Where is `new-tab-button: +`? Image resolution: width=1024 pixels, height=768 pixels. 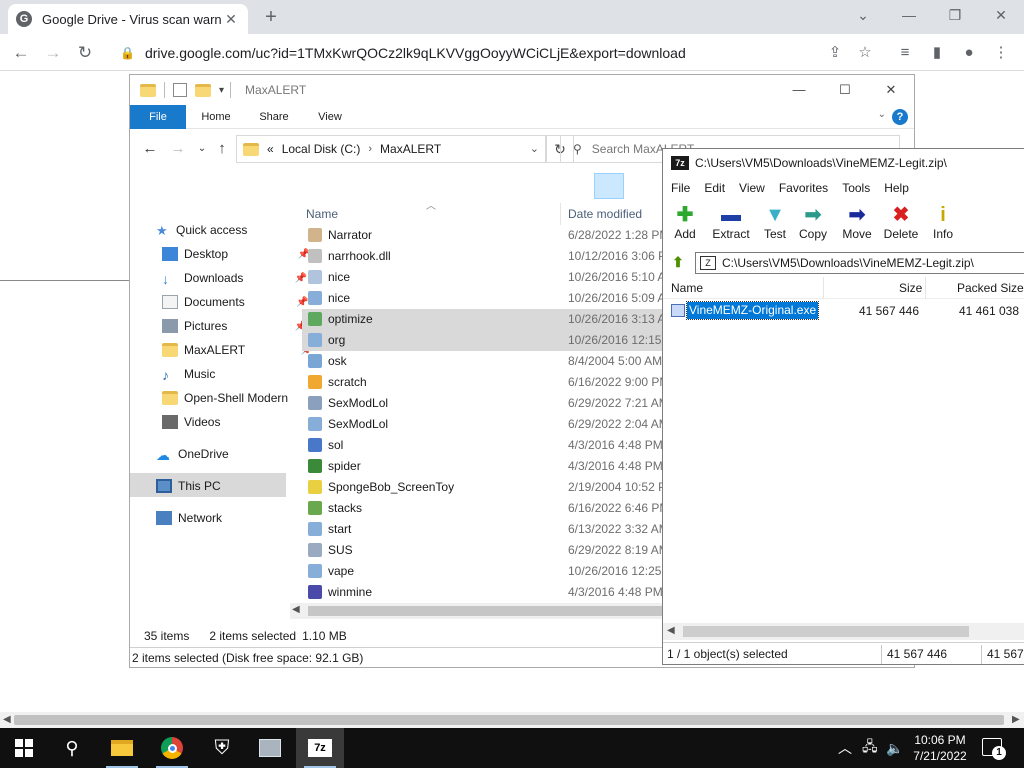 new-tab-button: + is located at coordinates (271, 17).